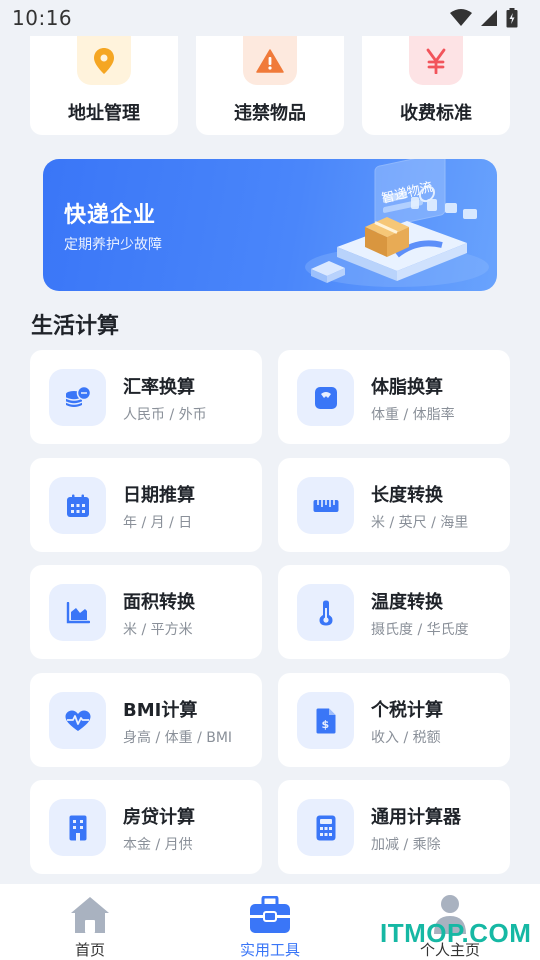 This screenshot has width=540, height=960. Describe the element at coordinates (270, 225) in the screenshot. I see `promo-banner: 快递企业 定期养护少故障 智递物流` at that location.